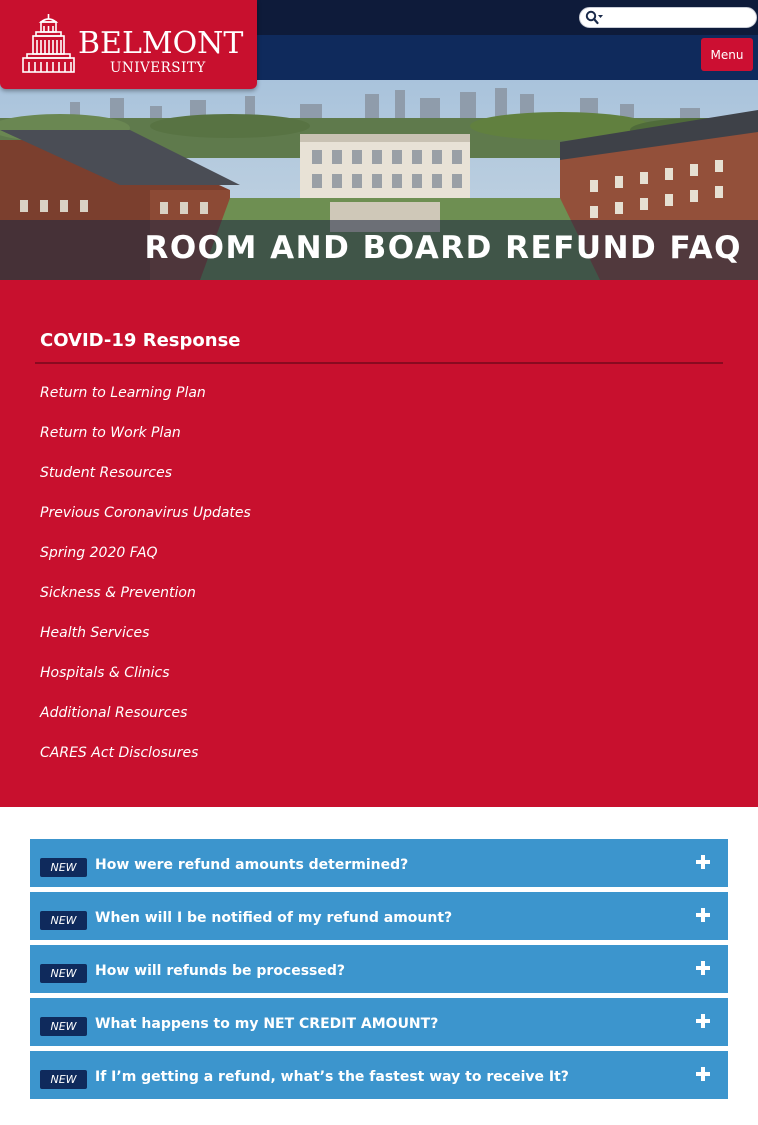 The height and width of the screenshot is (1125, 758). I want to click on covid-link-health-services: Health Services, so click(94, 633).